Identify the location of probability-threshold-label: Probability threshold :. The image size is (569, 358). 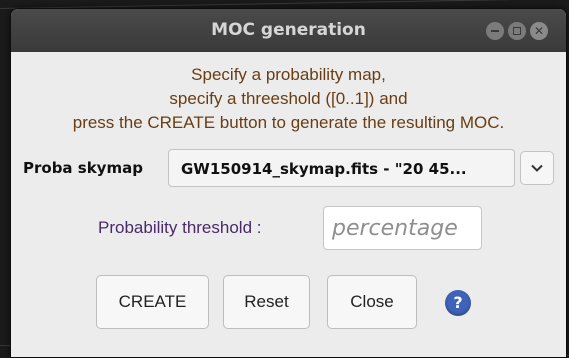
(180, 227).